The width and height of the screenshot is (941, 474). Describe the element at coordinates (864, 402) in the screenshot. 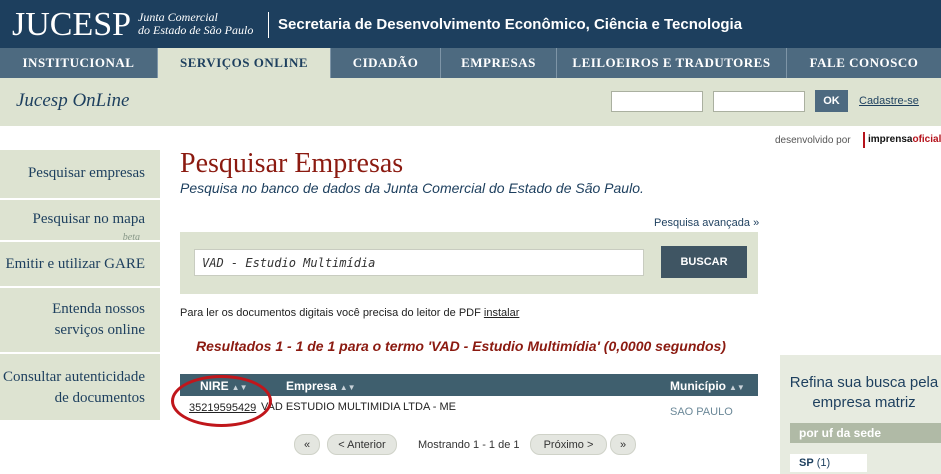

I see `refine-title-line-2: empresa matriz` at that location.